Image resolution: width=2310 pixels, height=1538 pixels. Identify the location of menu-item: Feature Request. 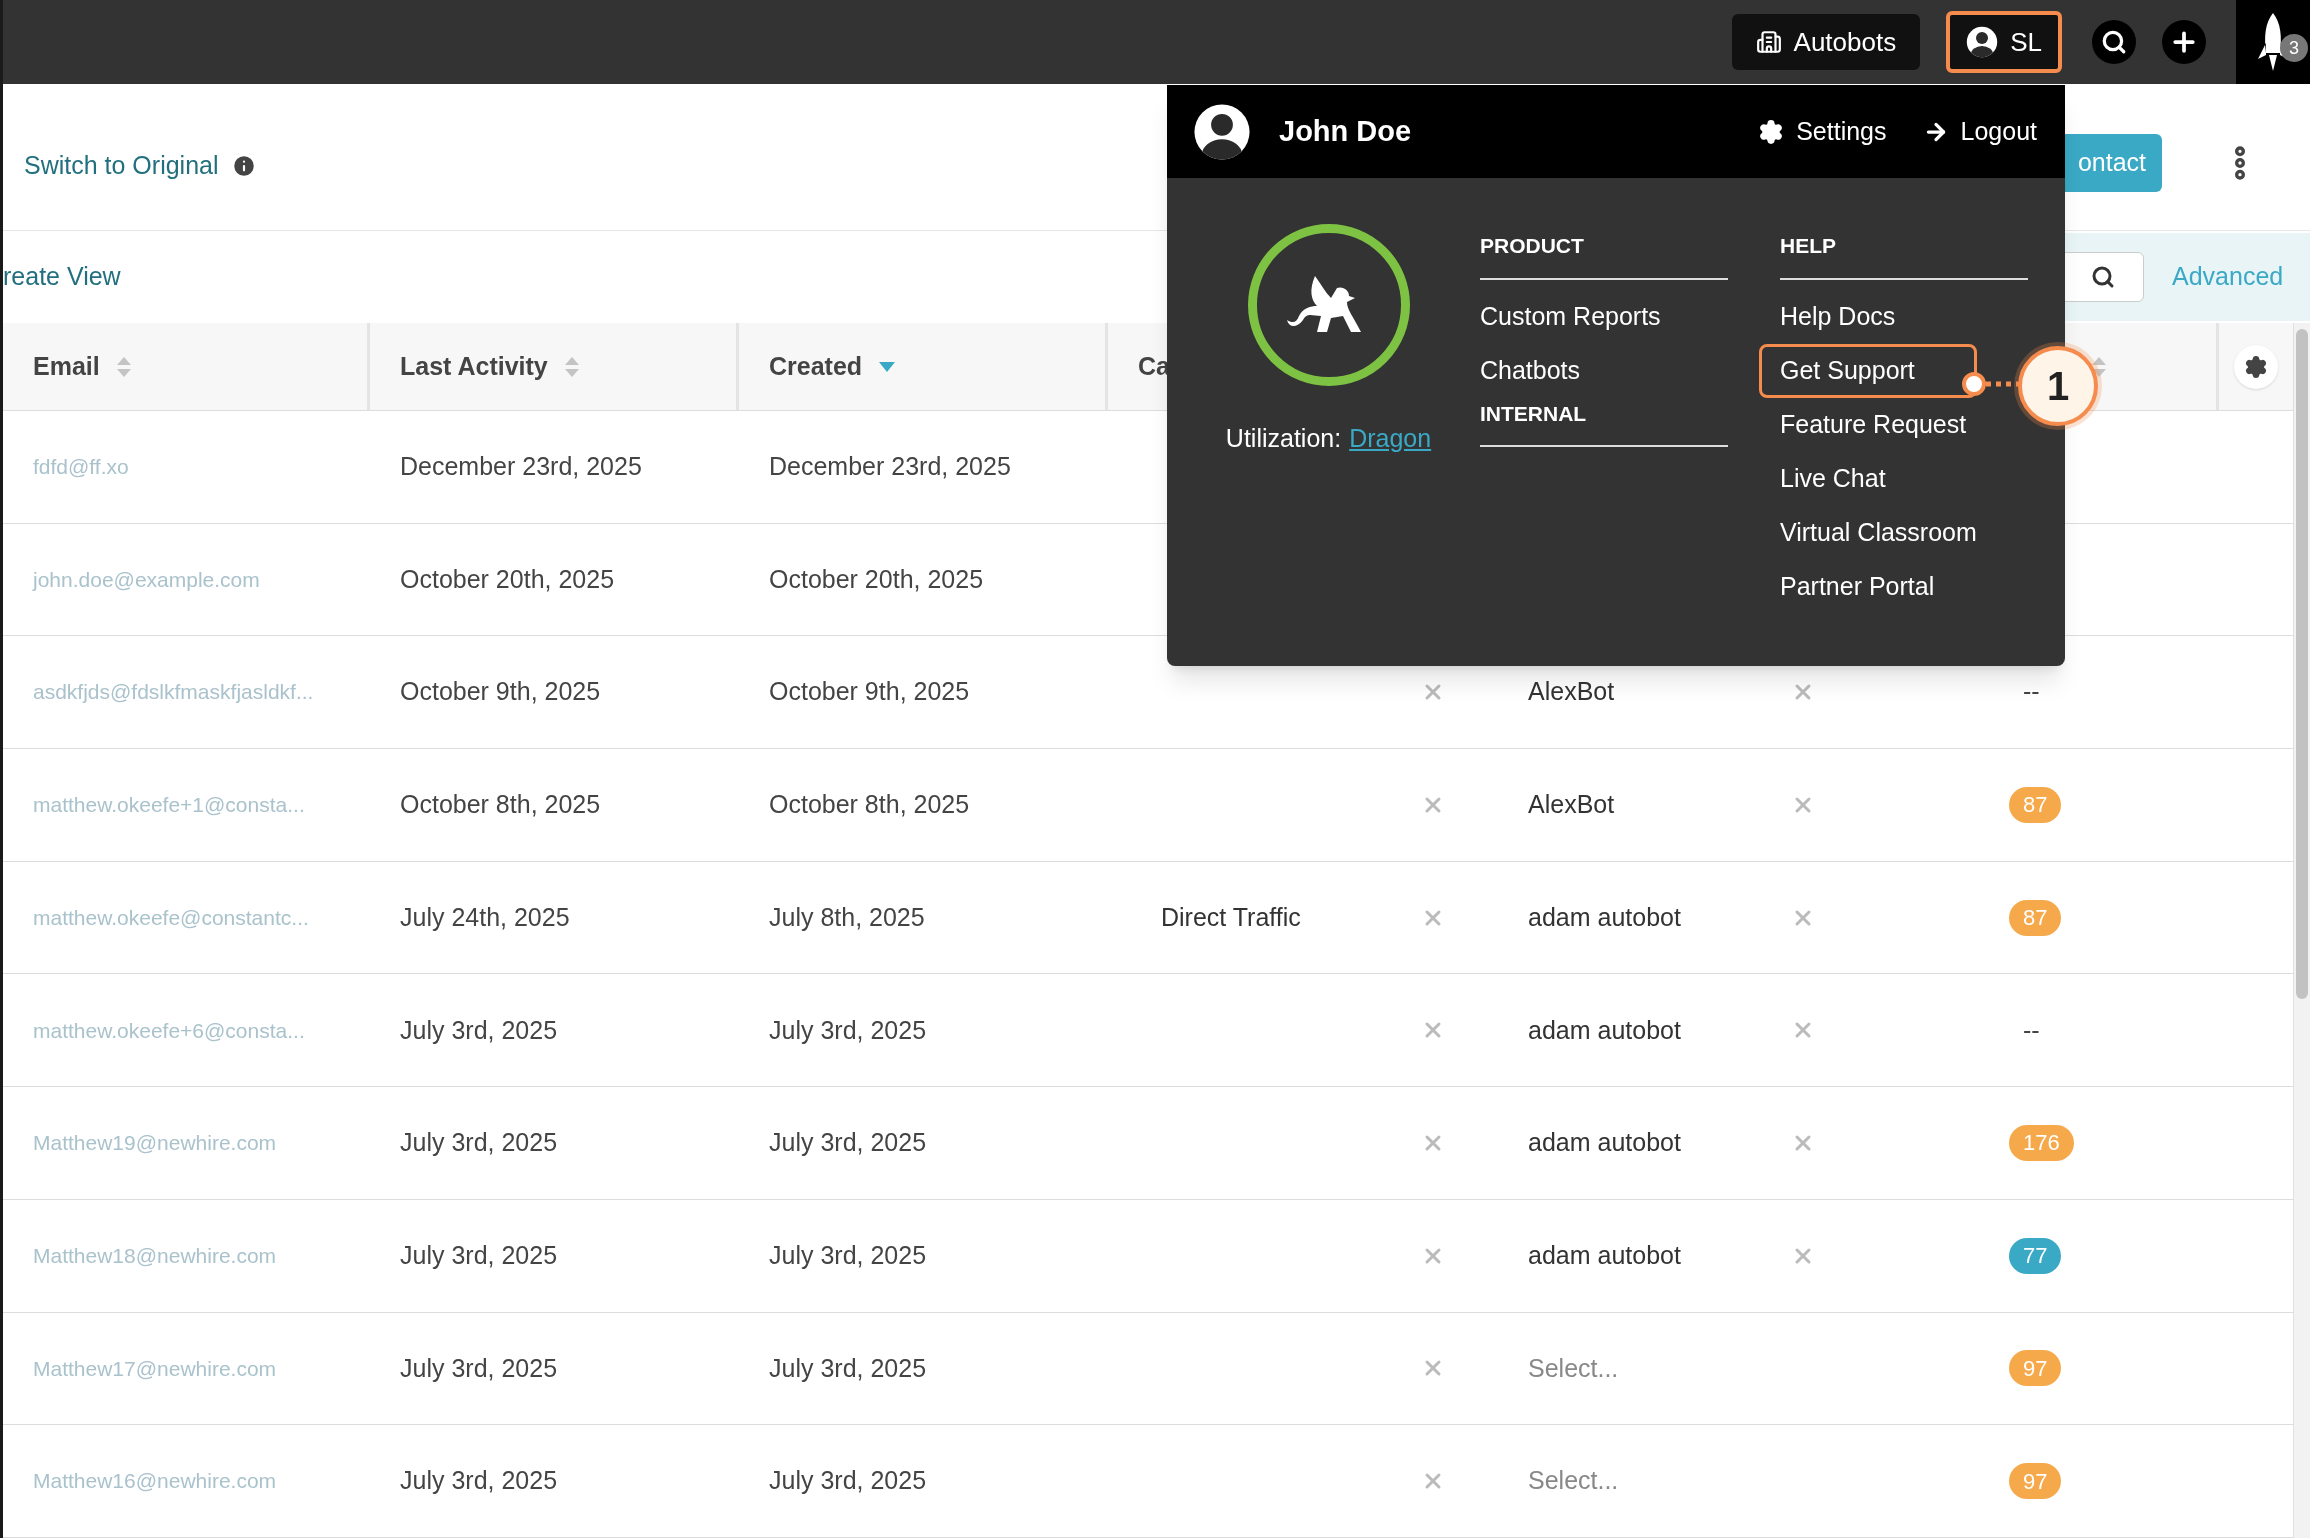
(1868, 424).